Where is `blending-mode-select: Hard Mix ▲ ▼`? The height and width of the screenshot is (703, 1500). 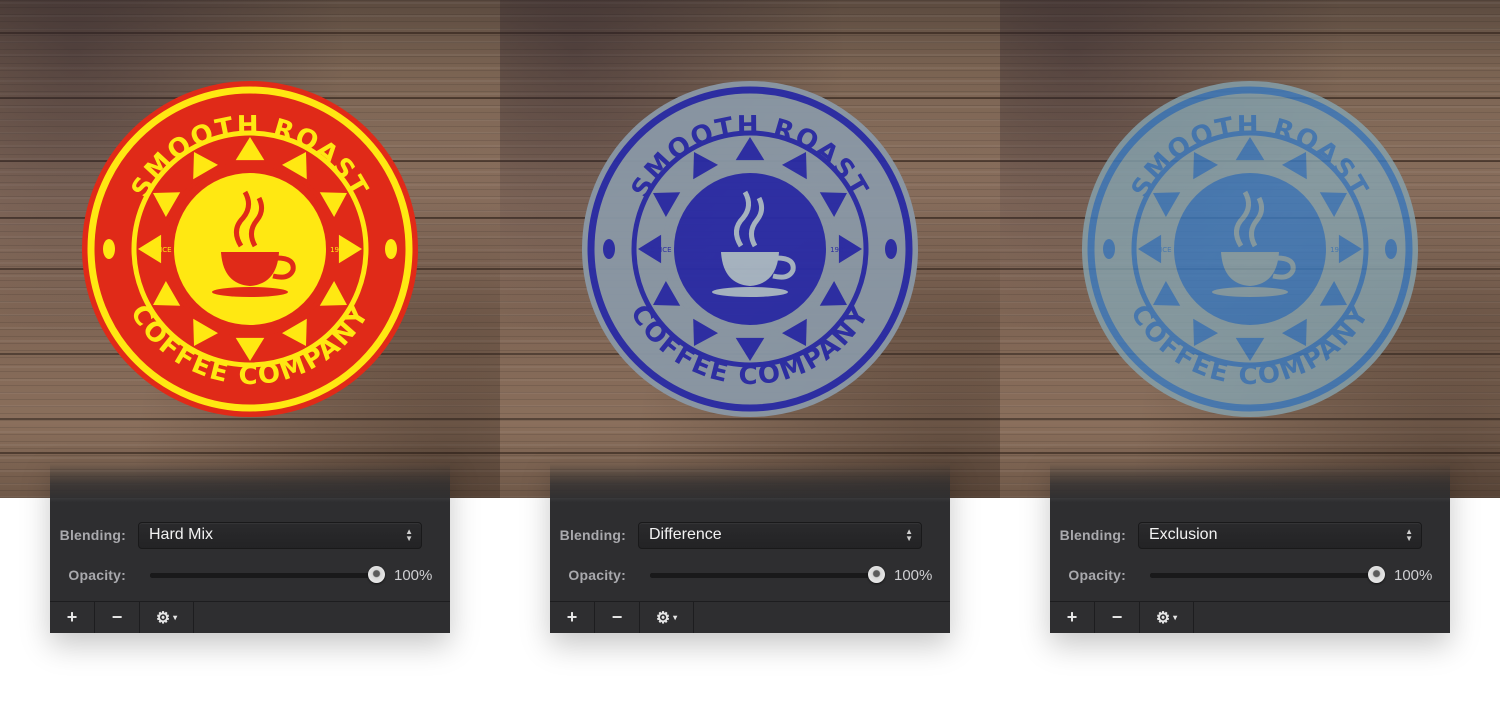 blending-mode-select: Hard Mix ▲ ▼ is located at coordinates (280, 535).